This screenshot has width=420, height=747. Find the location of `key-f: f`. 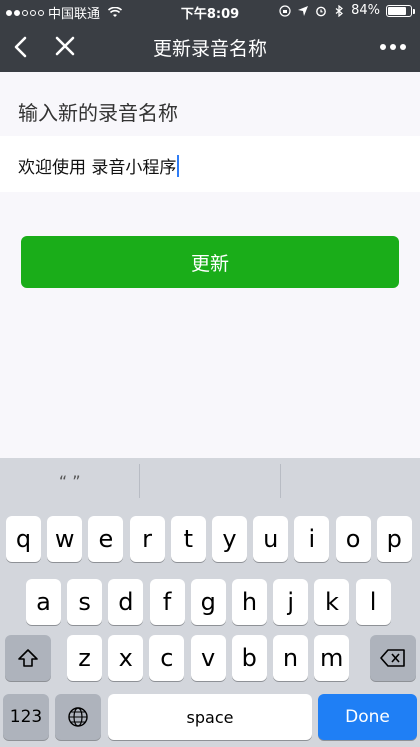

key-f: f is located at coordinates (167, 602).